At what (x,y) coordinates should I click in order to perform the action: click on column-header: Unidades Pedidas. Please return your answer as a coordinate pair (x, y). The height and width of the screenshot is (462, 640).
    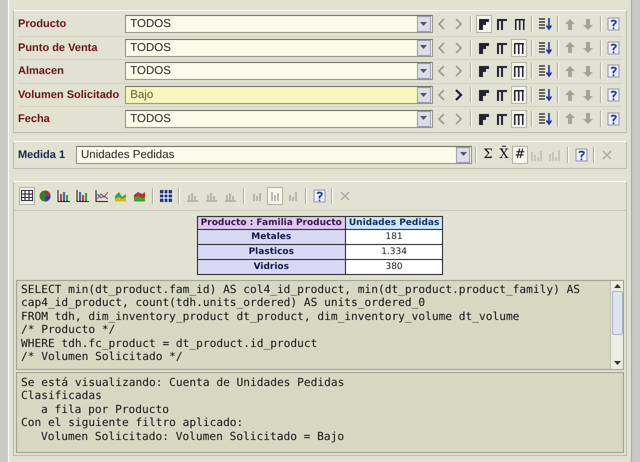
    Looking at the image, I should click on (394, 223).